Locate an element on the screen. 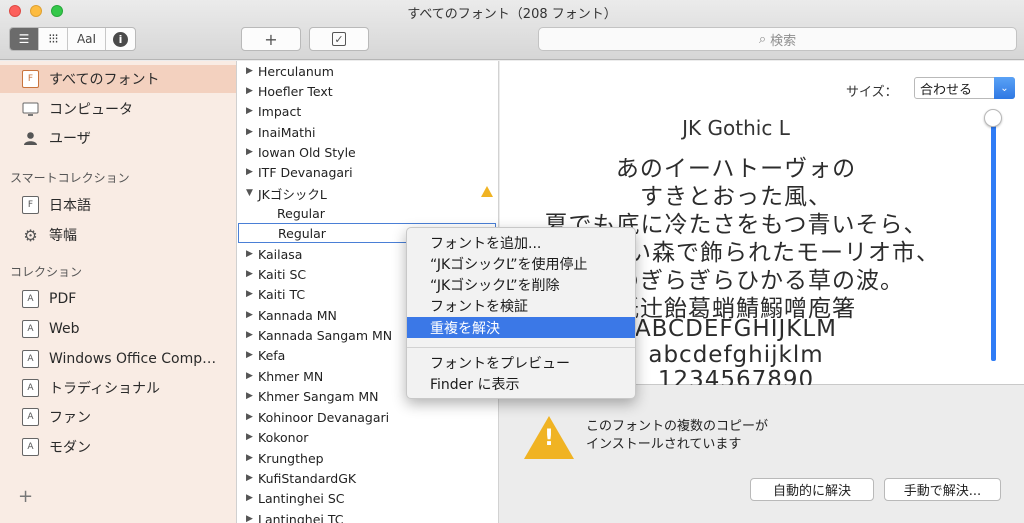 The image size is (1024, 523). font-family-name: Kokonor is located at coordinates (283, 437).